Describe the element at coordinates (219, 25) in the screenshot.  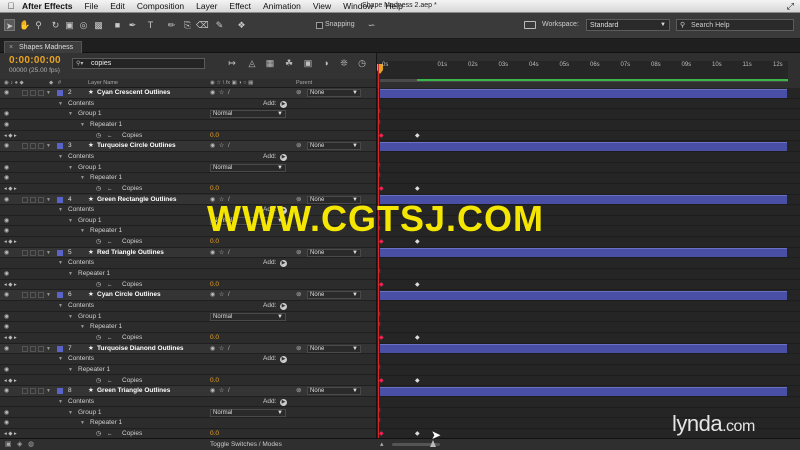
I see `roto-brush-tool-icon: ✎` at that location.